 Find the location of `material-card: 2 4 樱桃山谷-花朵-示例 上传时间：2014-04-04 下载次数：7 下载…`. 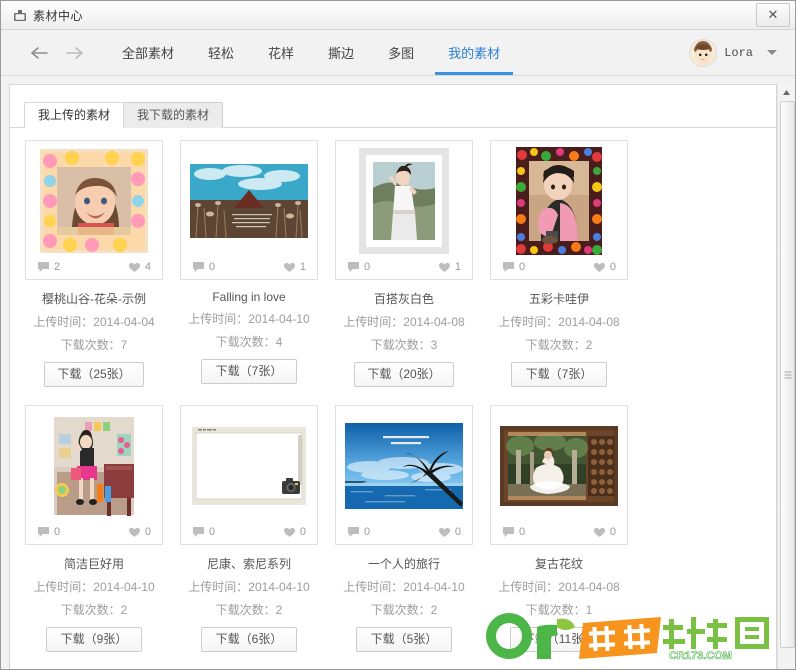

material-card: 2 4 樱桃山谷-花朵-示例 上传时间：2014-04-04 下载次数：7 下载… is located at coordinates (94, 263).